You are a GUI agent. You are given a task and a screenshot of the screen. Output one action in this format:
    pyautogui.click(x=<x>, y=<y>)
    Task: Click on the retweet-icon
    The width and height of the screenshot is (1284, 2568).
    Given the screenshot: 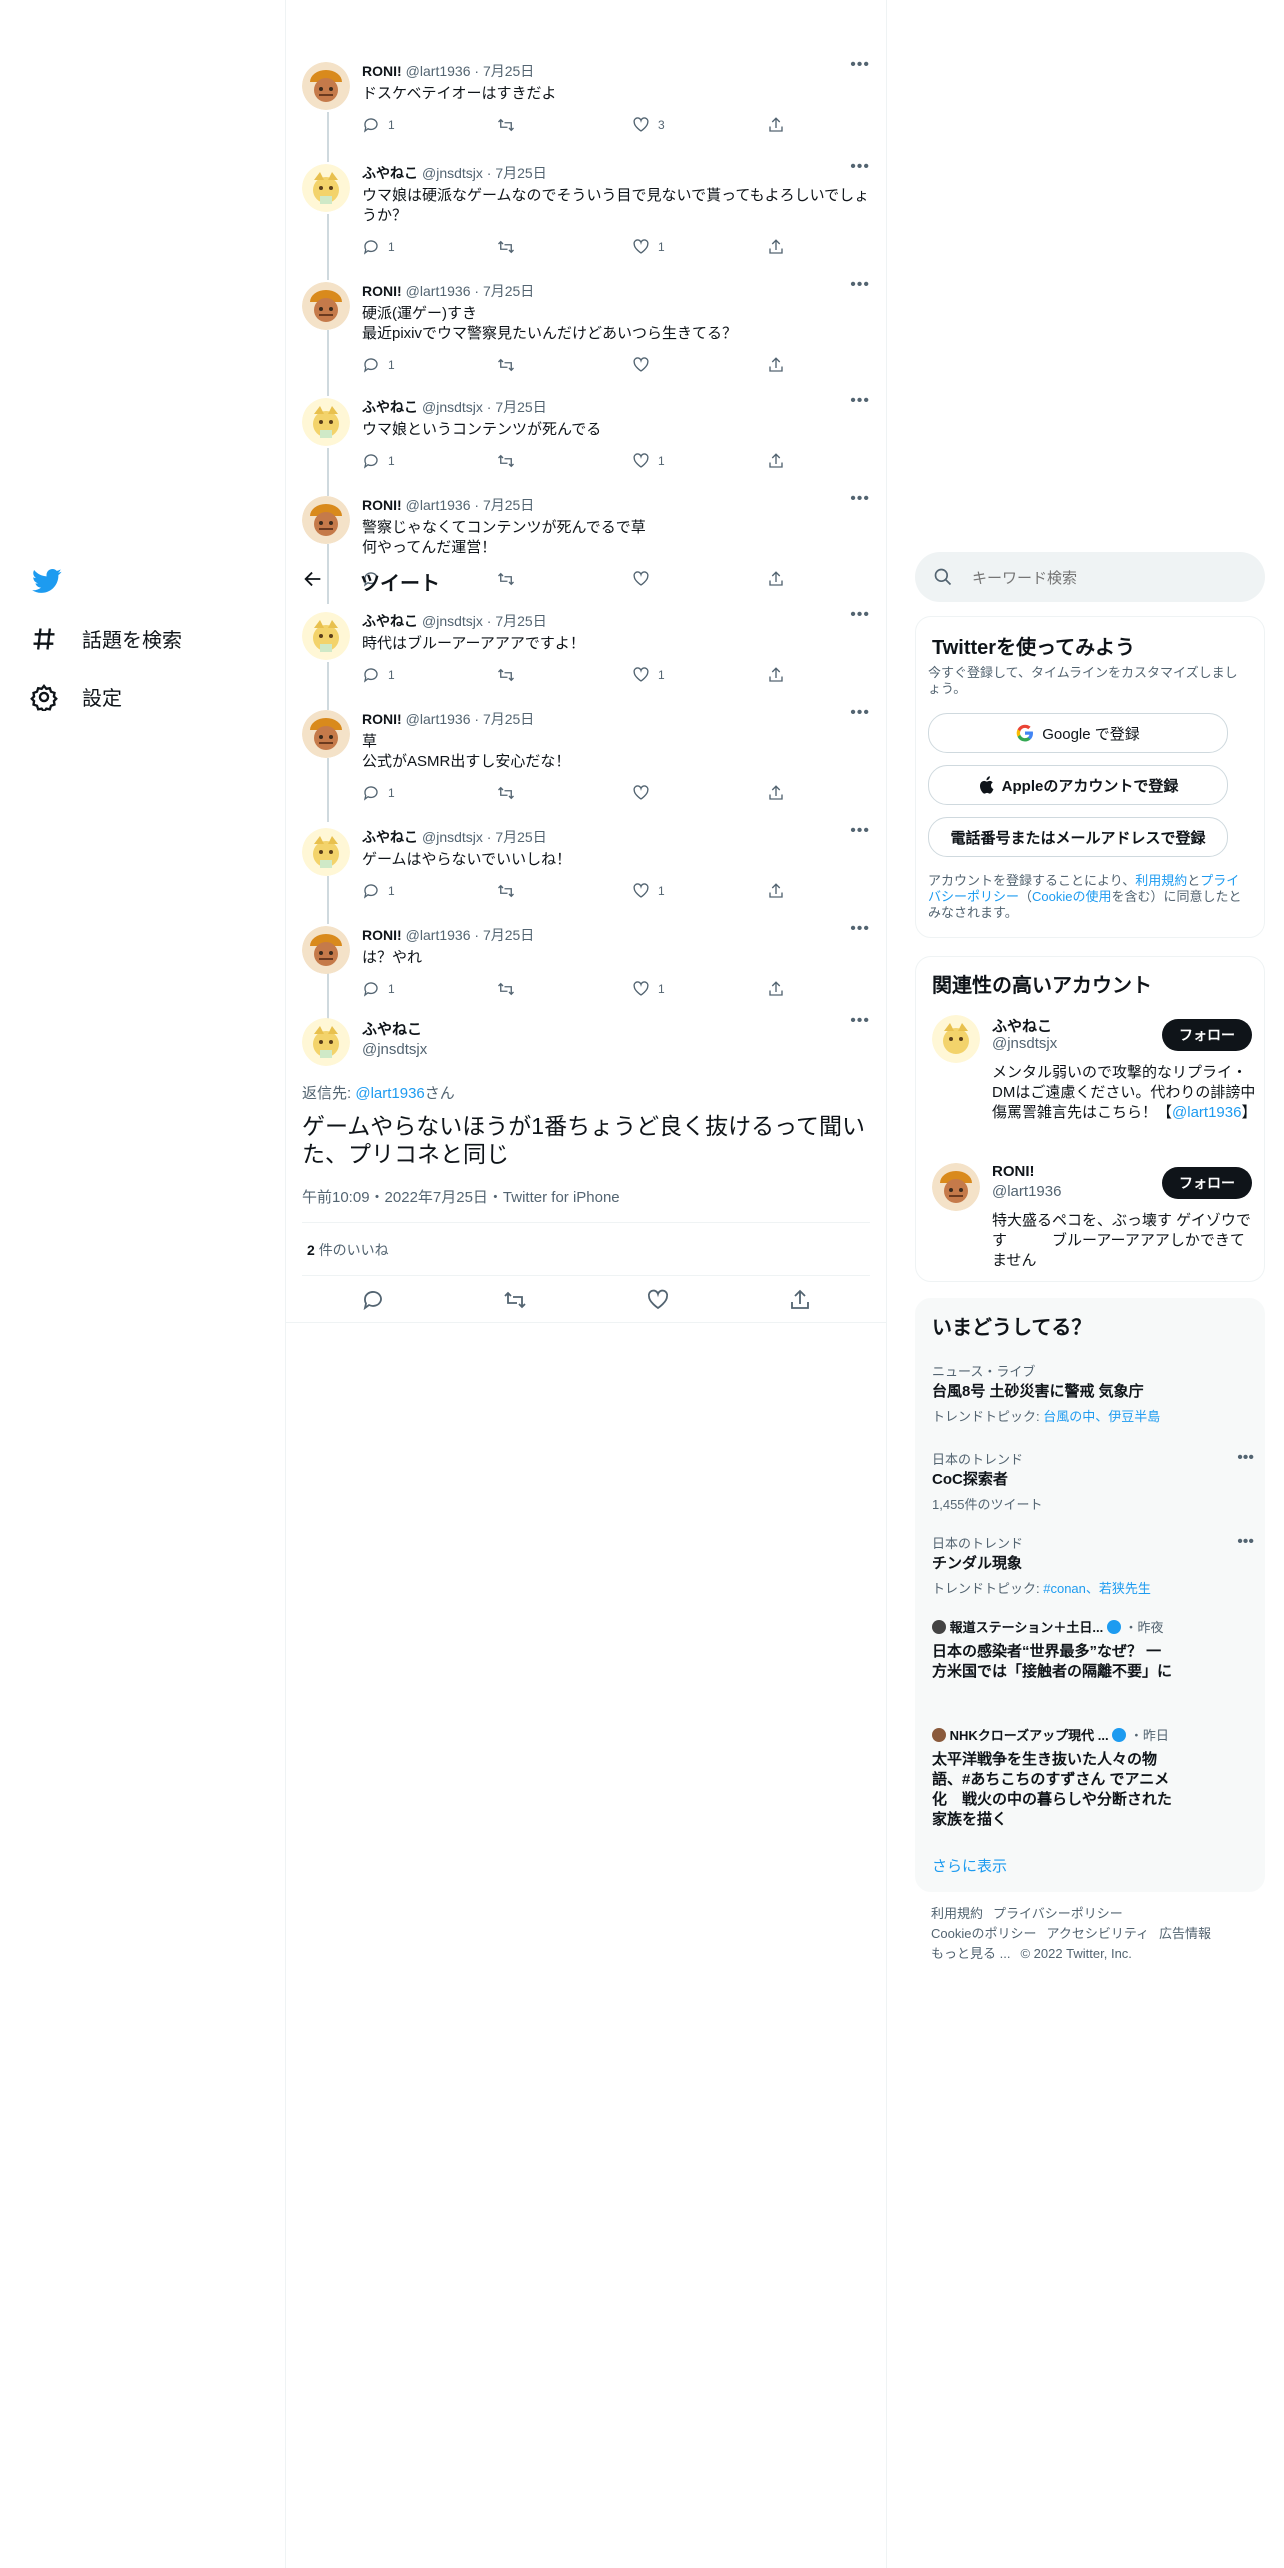 What is the action you would take?
    pyautogui.click(x=515, y=1300)
    